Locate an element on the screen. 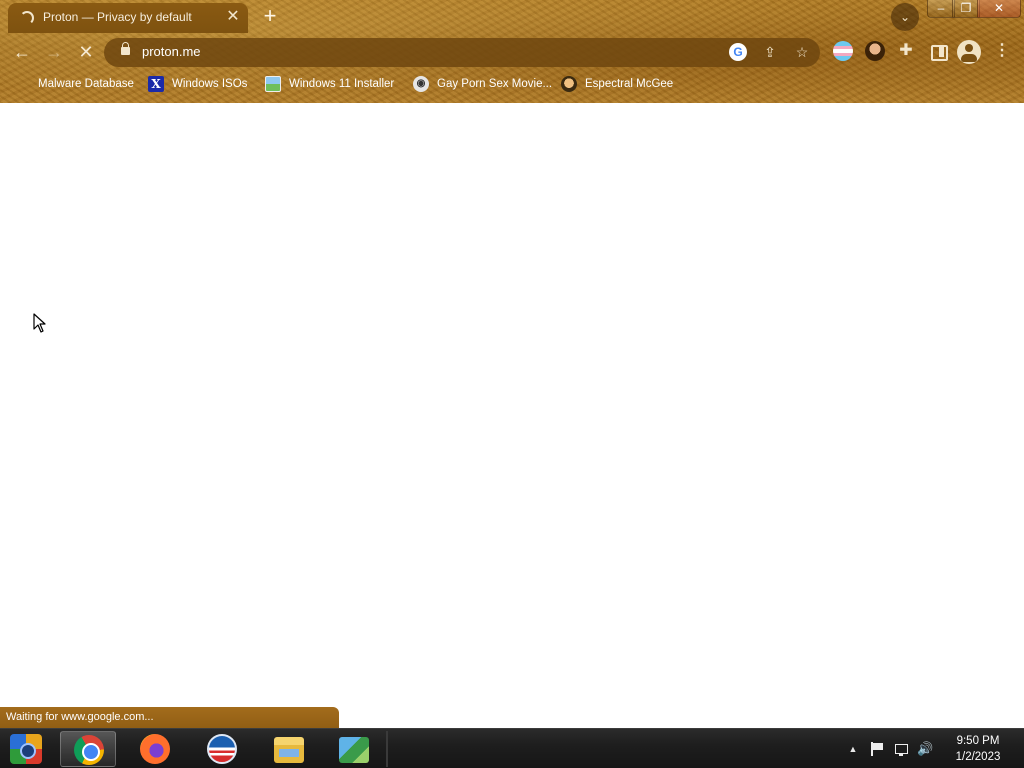 The width and height of the screenshot is (1024, 768). profile-avatar-icon is located at coordinates (969, 52).